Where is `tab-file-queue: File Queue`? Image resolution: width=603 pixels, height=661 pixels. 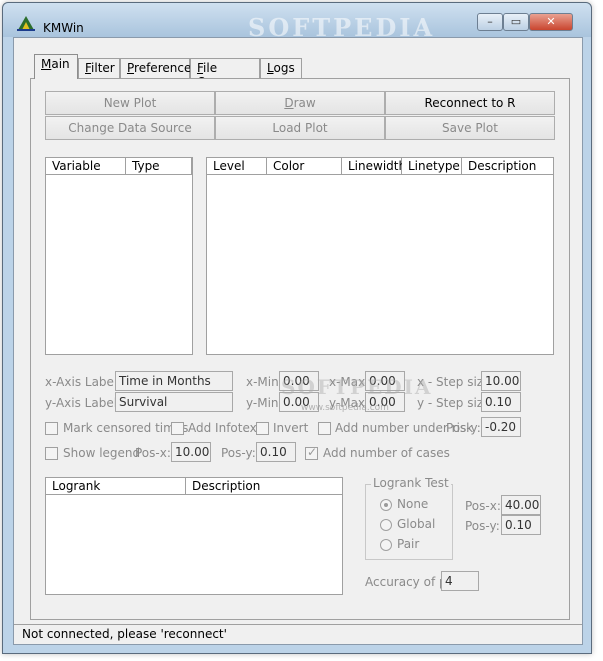
tab-file-queue: File Queue is located at coordinates (225, 73).